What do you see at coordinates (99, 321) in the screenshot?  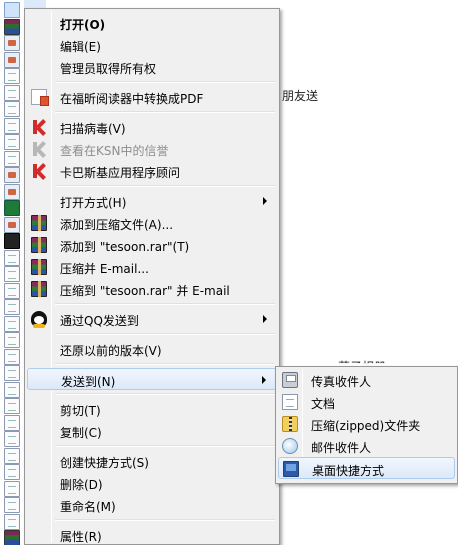 I see `menu-item-send-via-qq-label: 通过QQ发送到` at bounding box center [99, 321].